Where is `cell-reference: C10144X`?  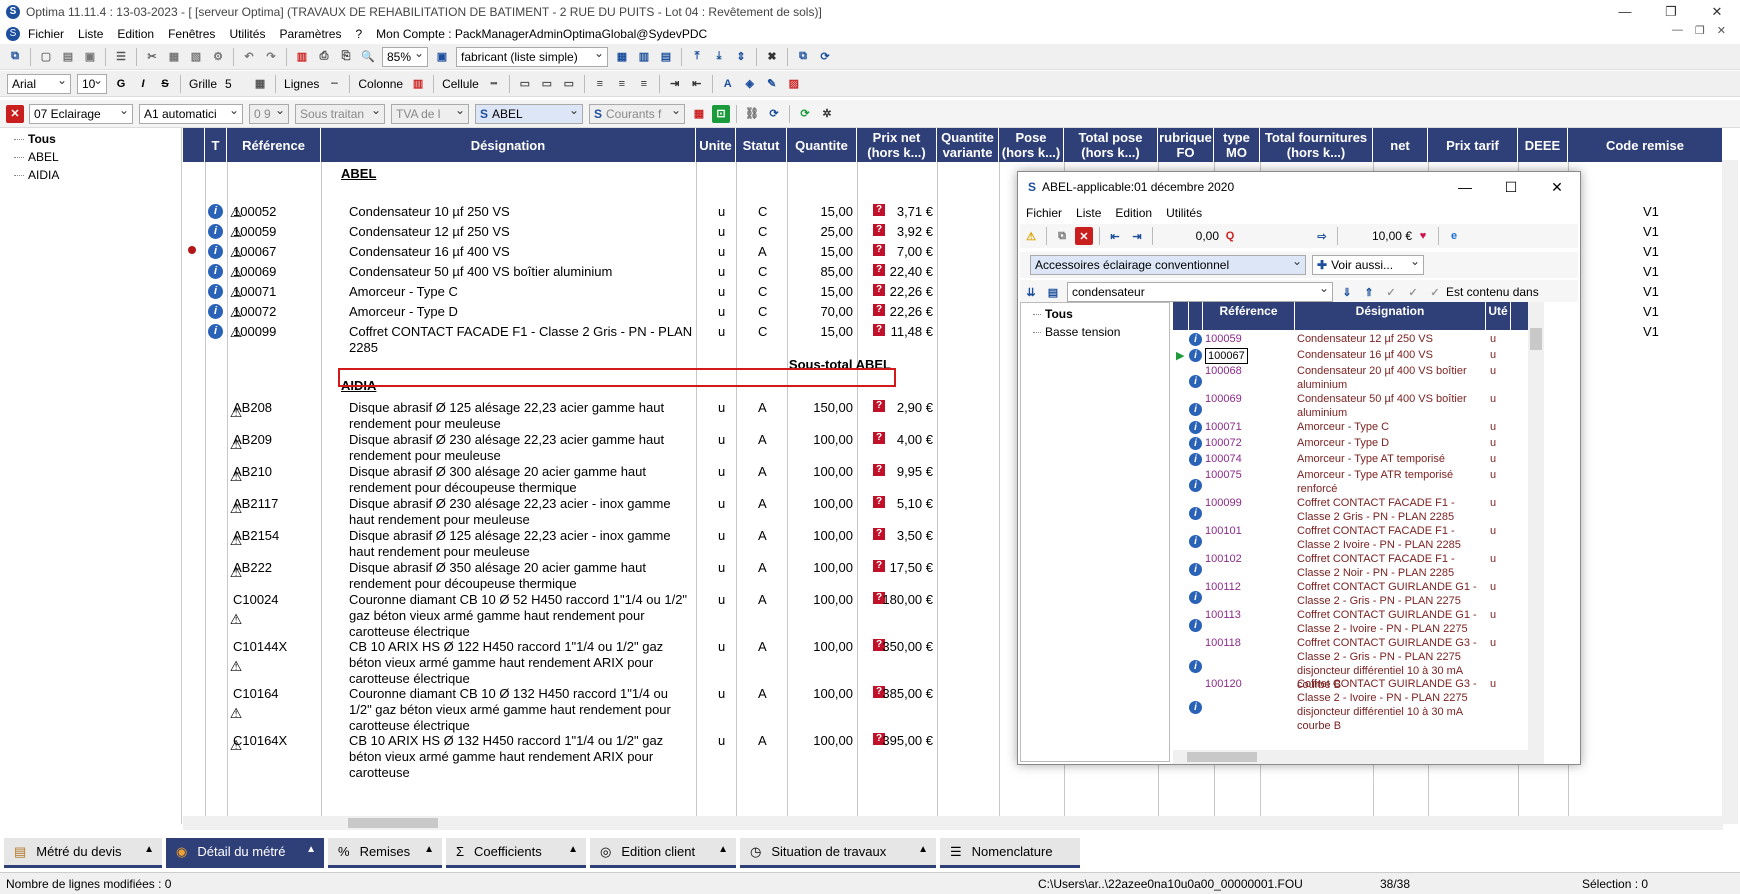 cell-reference: C10144X is located at coordinates (260, 647).